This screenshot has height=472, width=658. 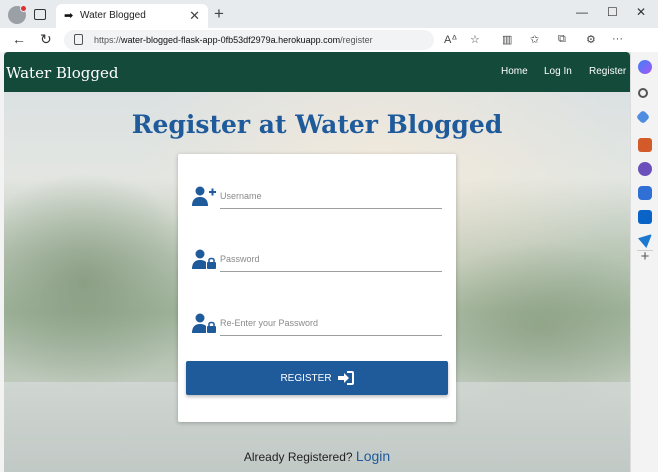 I want to click on repassword-underline, so click(x=331, y=335).